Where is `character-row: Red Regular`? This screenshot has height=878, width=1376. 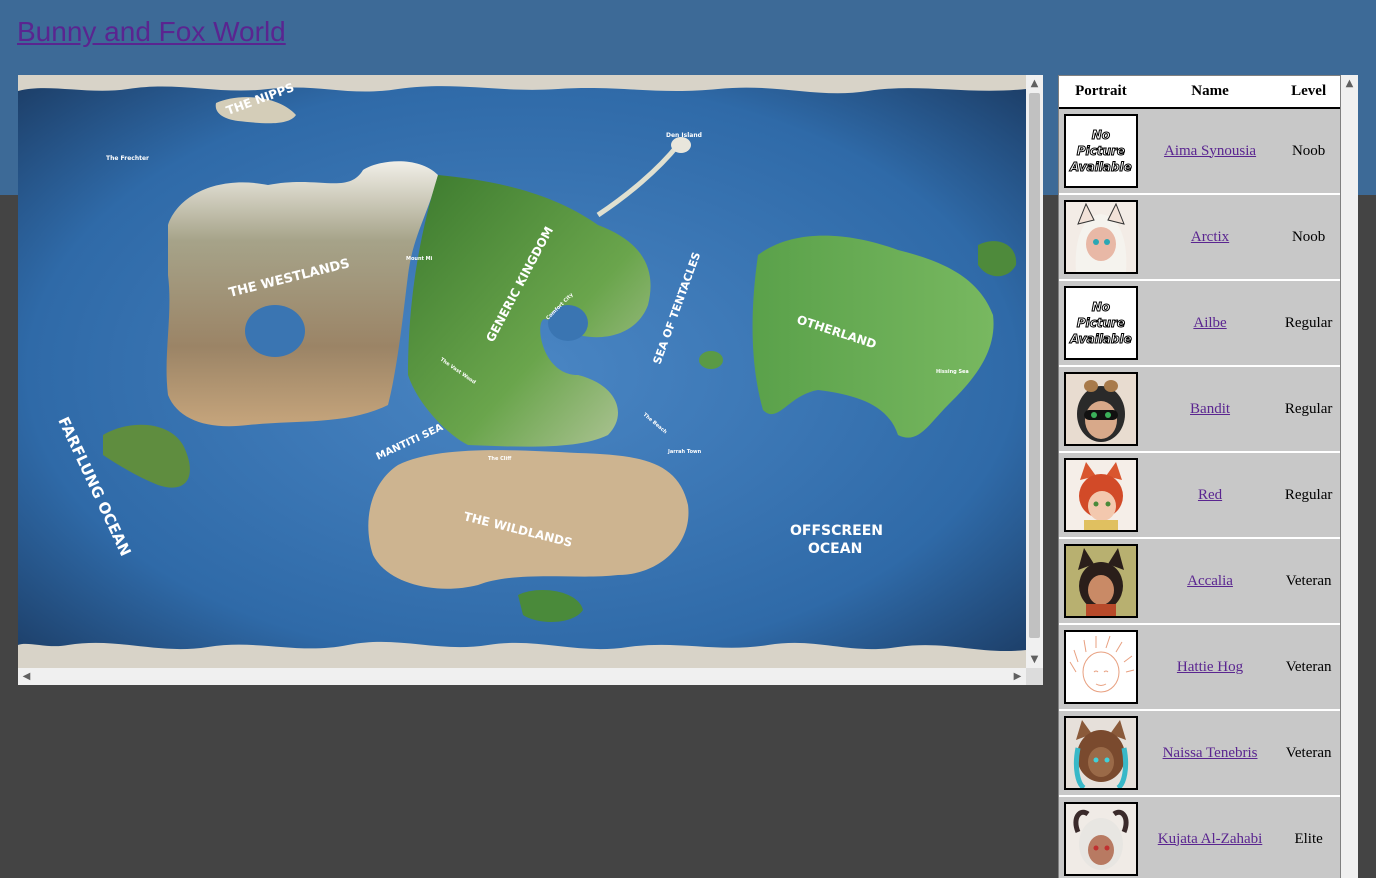
character-row: Red Regular is located at coordinates (1199, 496).